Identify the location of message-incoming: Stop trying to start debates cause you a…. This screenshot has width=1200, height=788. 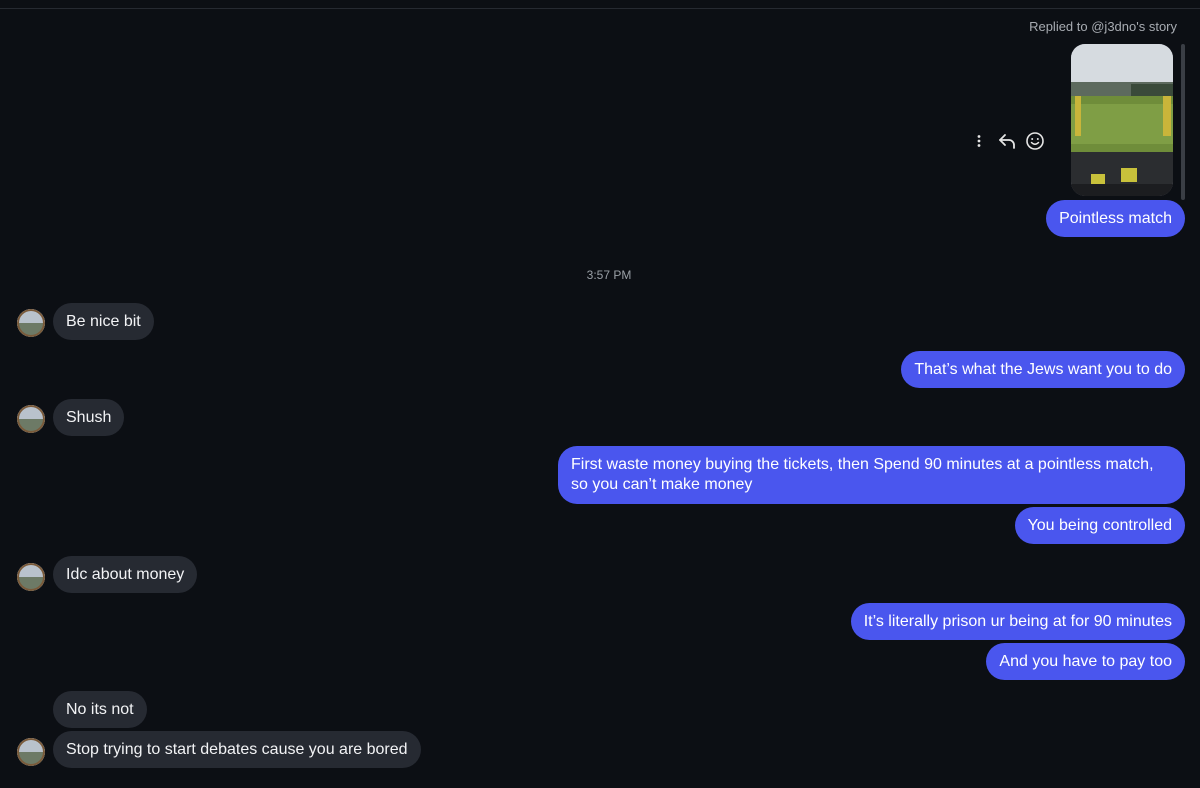
(237, 749).